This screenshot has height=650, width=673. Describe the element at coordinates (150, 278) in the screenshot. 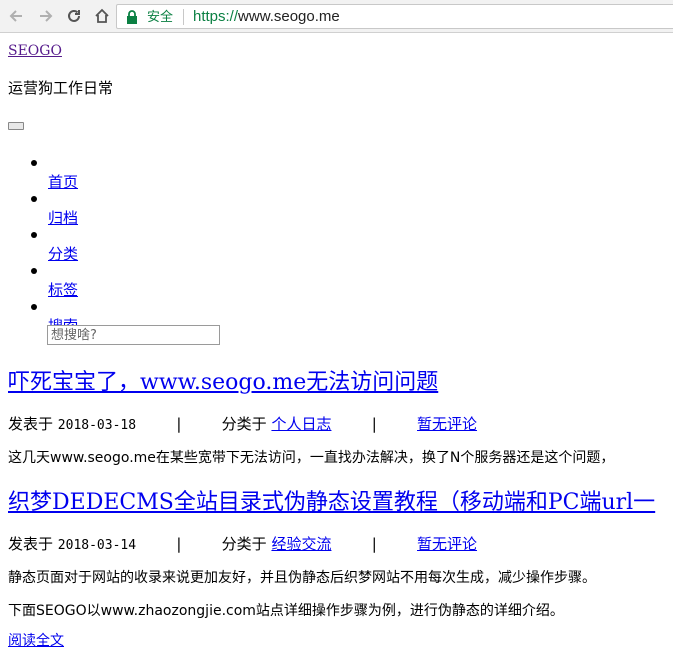

I see `nav-item-tags: 标签` at that location.